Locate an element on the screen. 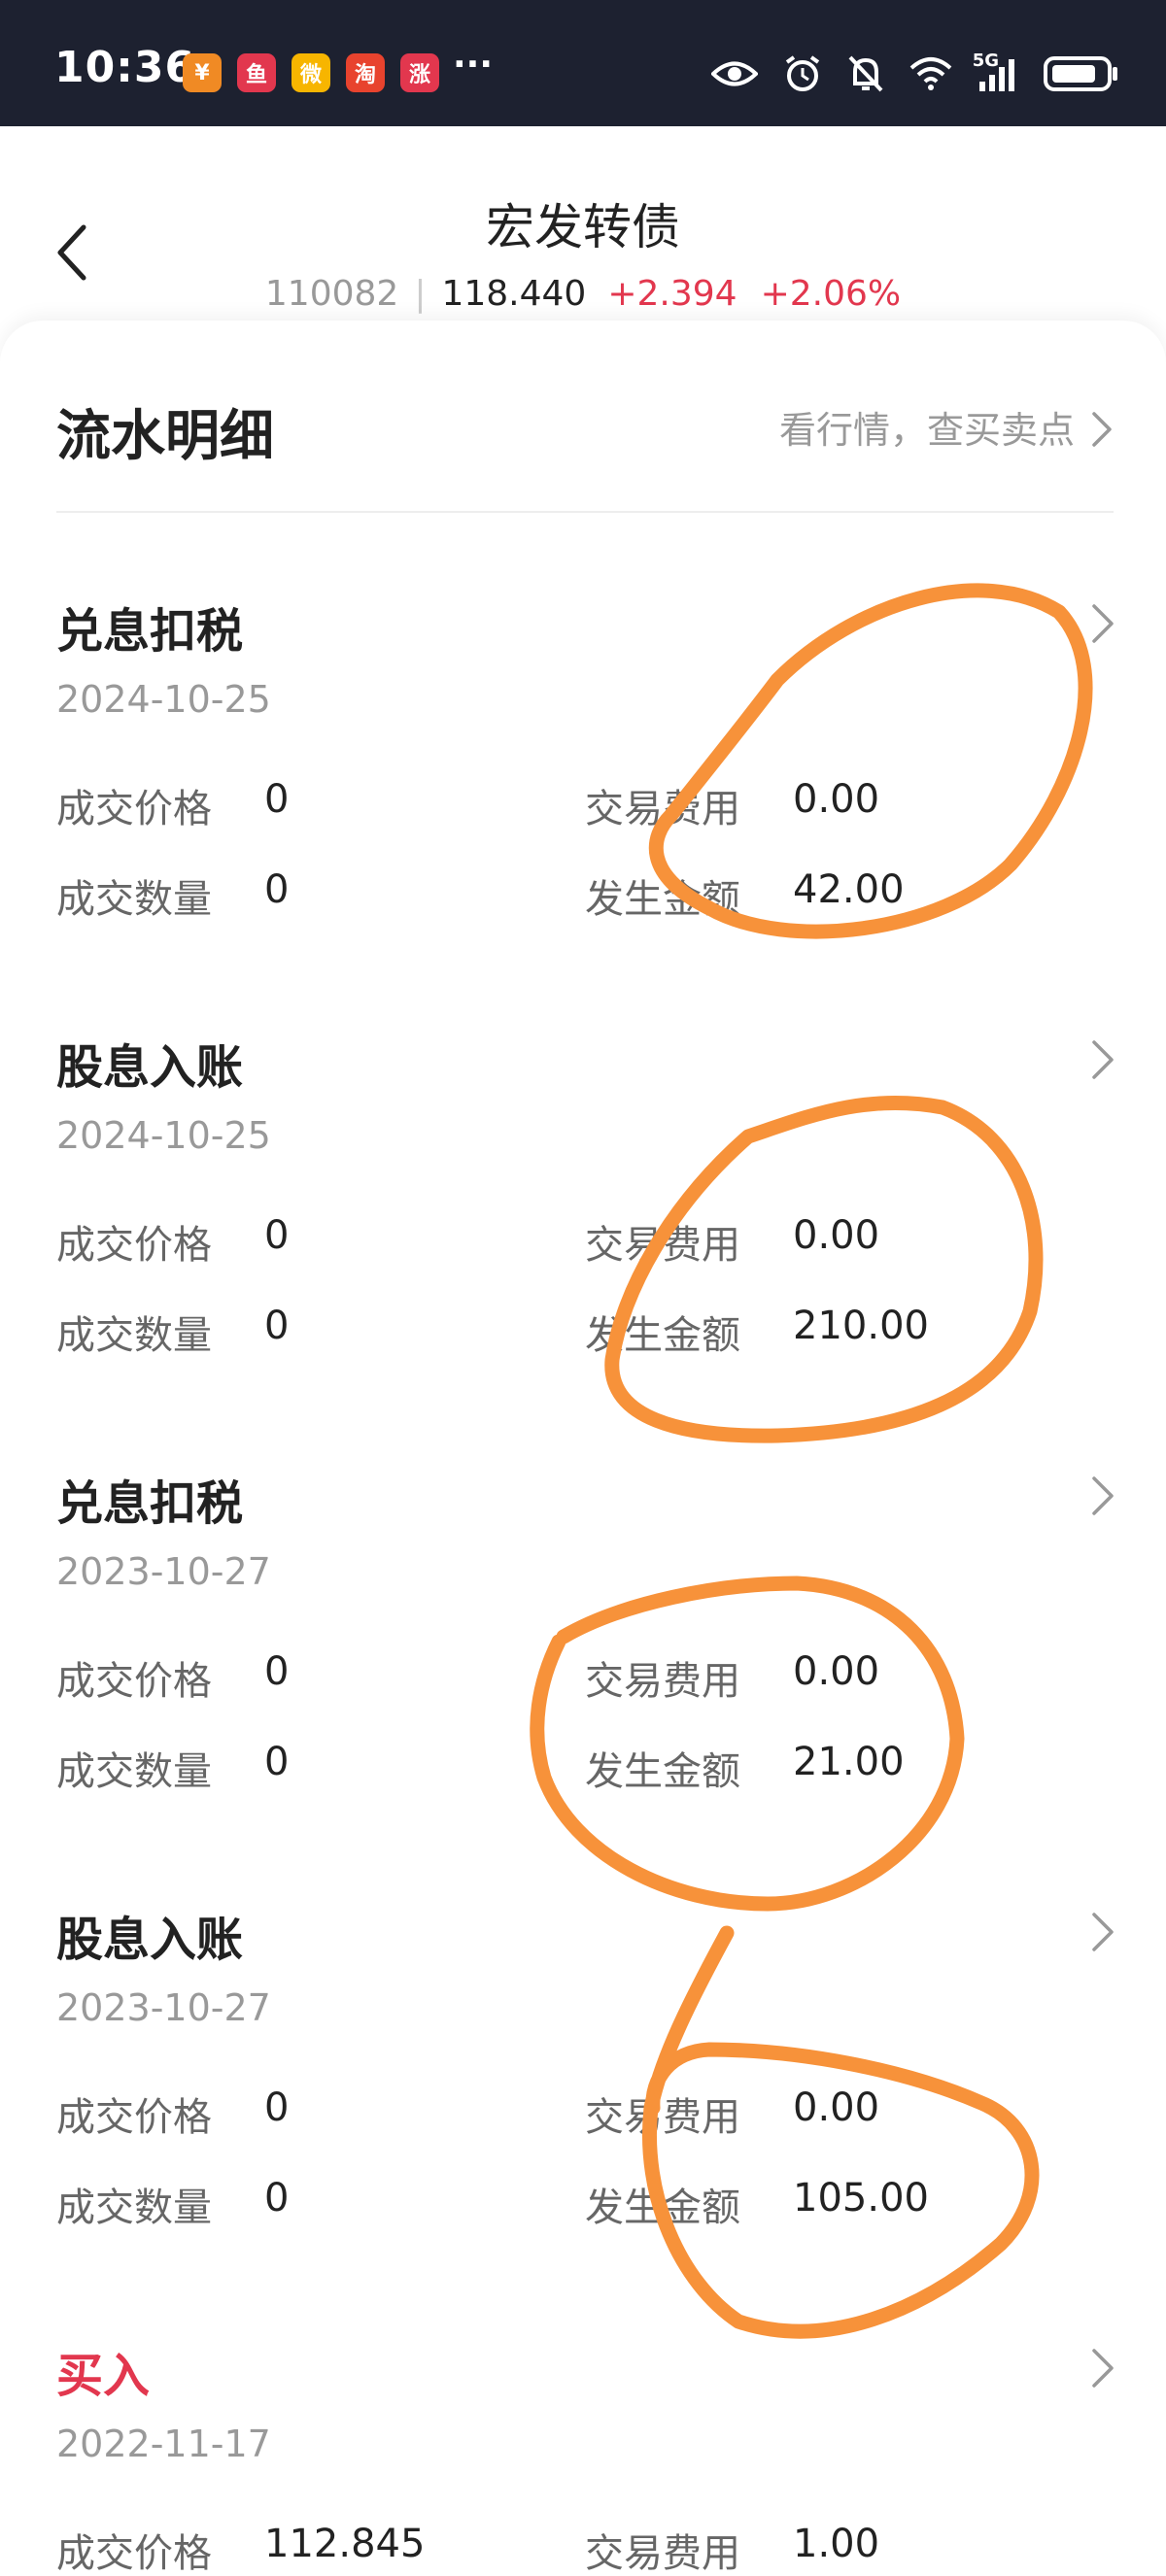  wifi-icon is located at coordinates (930, 73).